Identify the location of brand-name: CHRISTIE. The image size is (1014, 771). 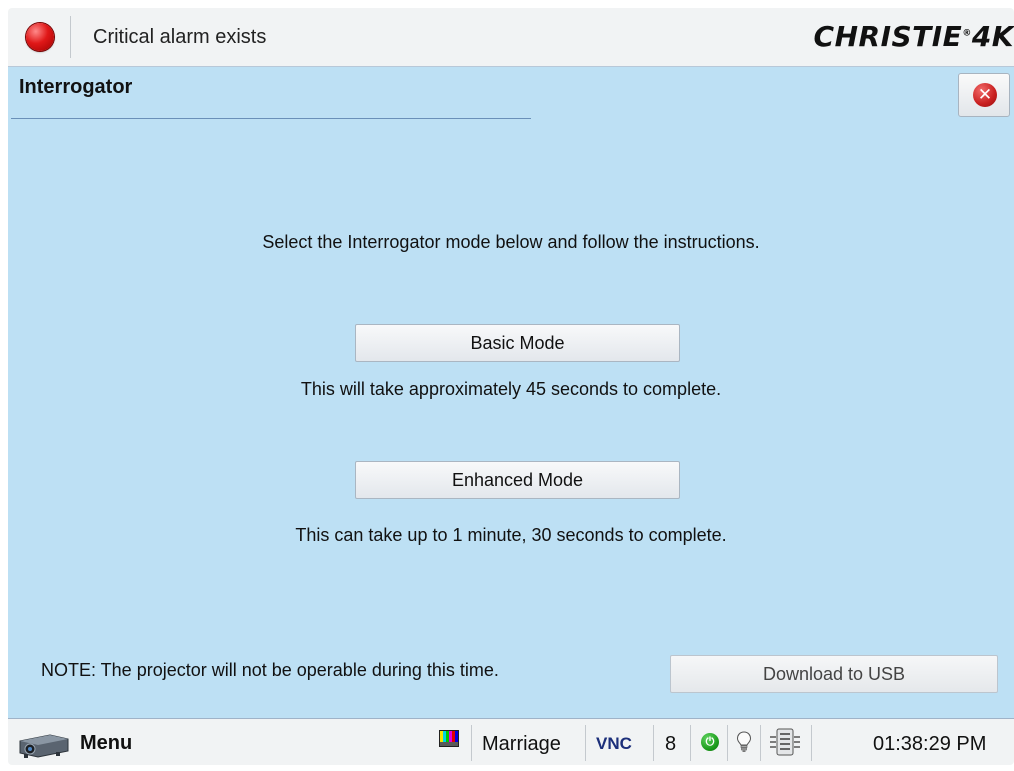
(888, 36).